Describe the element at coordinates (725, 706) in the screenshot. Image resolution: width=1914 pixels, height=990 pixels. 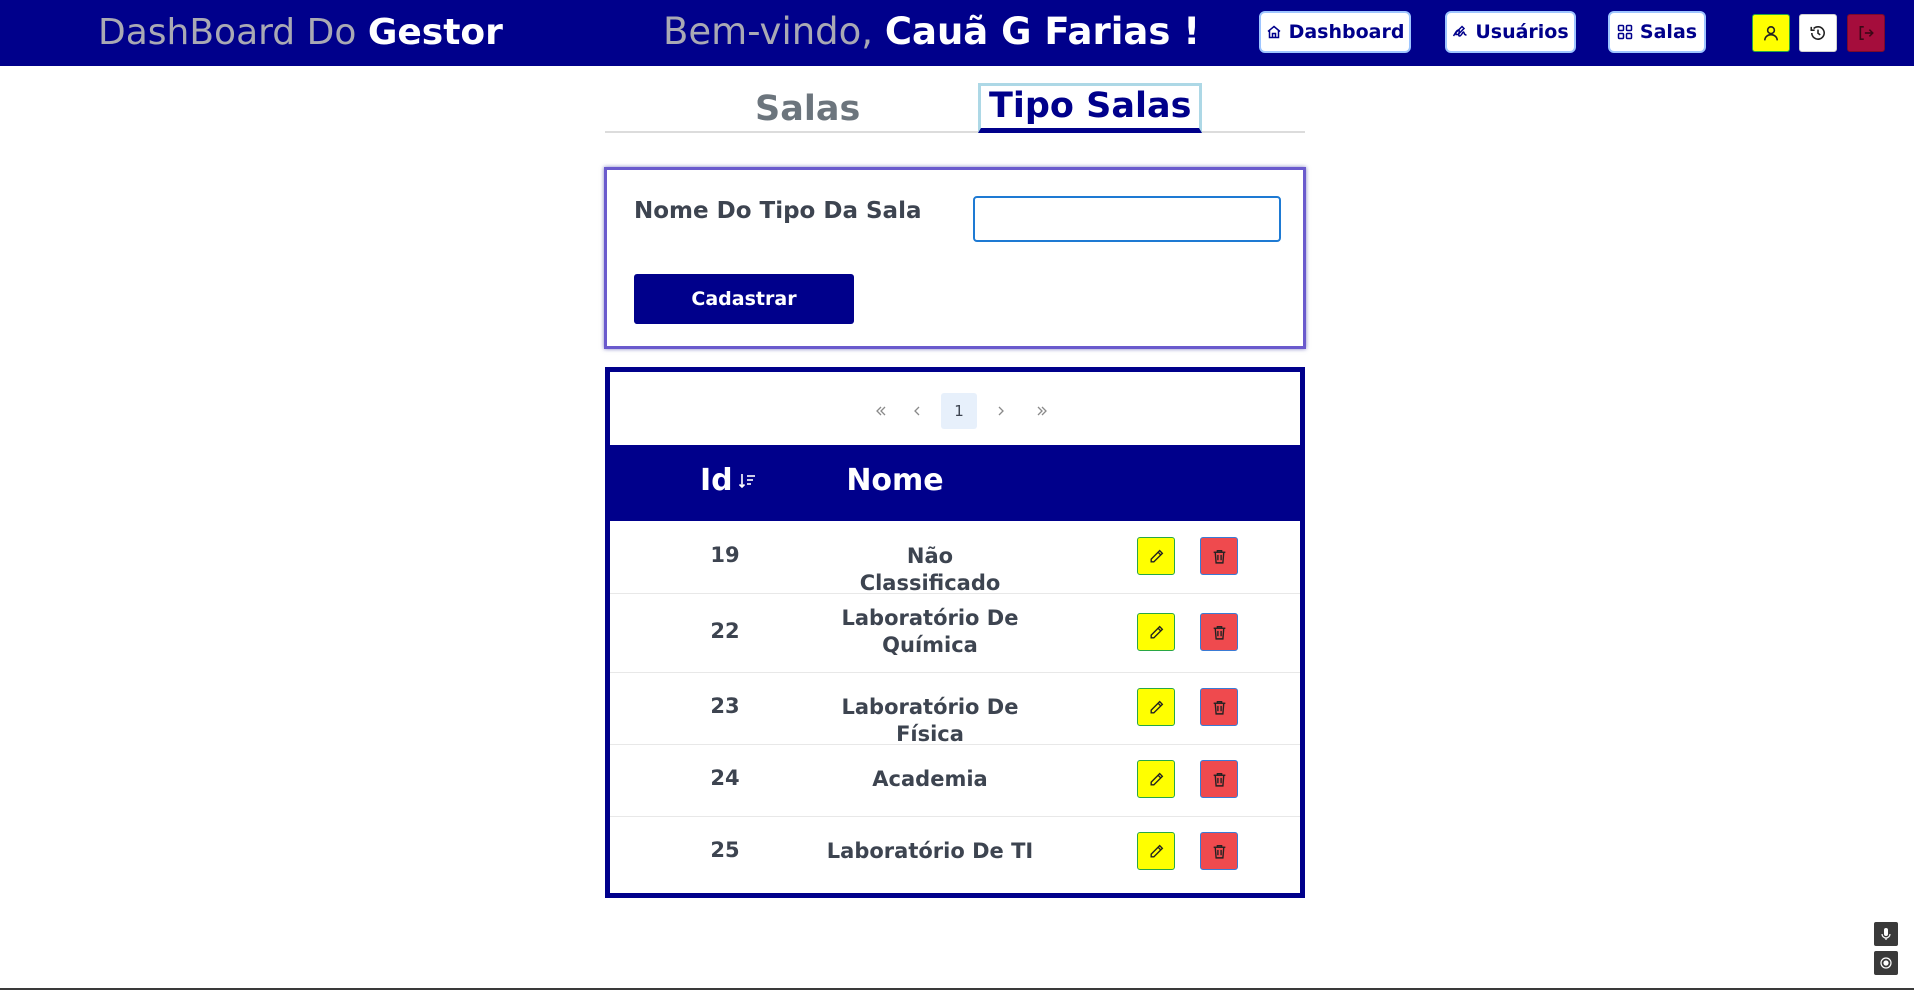
I see `row-id: 23` at that location.